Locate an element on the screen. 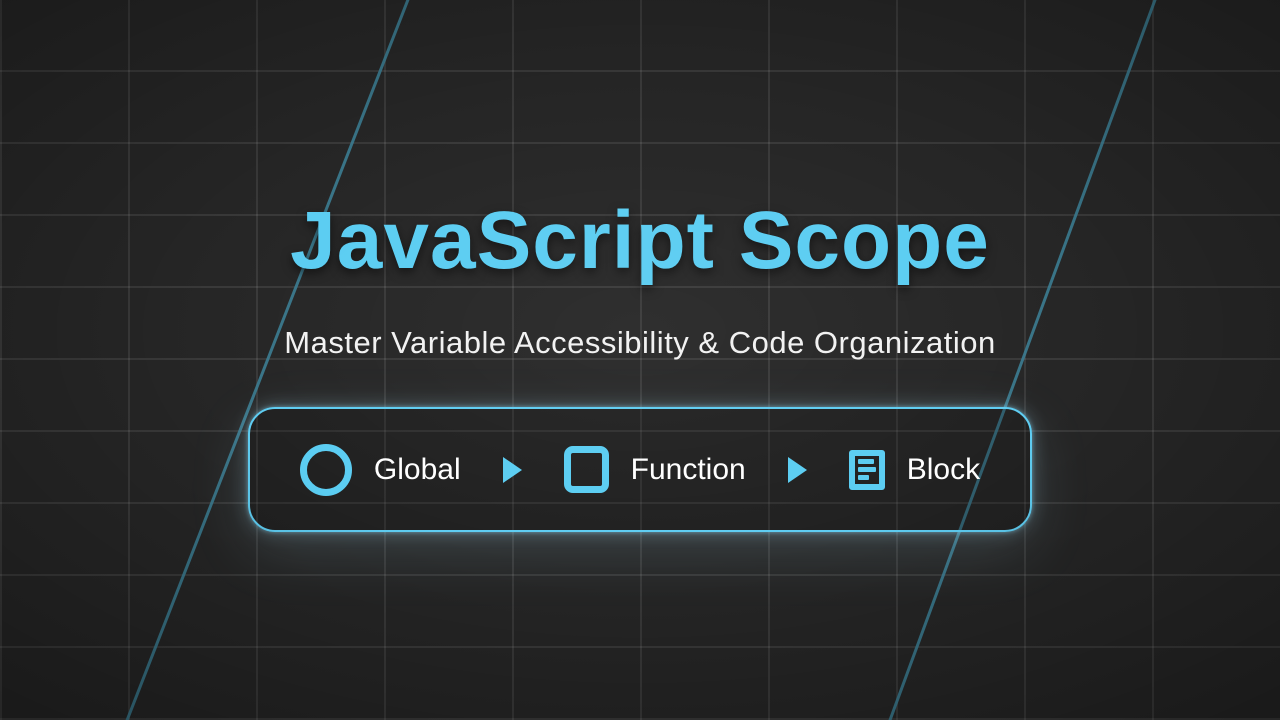  flow-item-label: Function is located at coordinates (688, 469).